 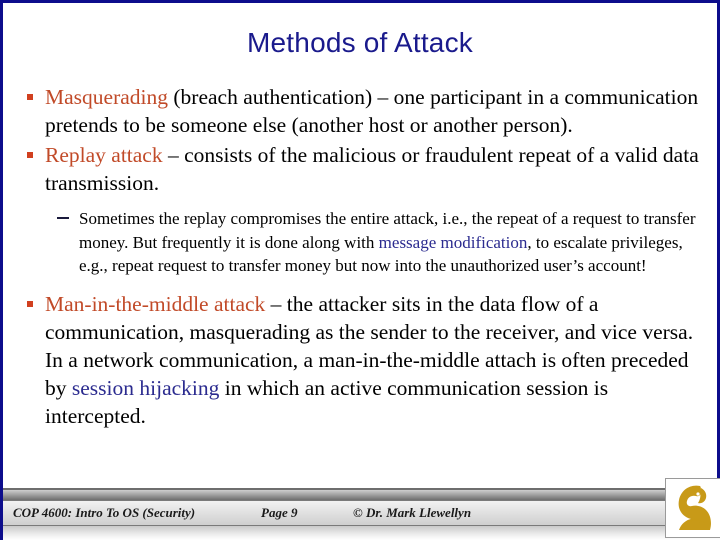 I want to click on ucf-pegasus-logo-icon, so click(x=692, y=508).